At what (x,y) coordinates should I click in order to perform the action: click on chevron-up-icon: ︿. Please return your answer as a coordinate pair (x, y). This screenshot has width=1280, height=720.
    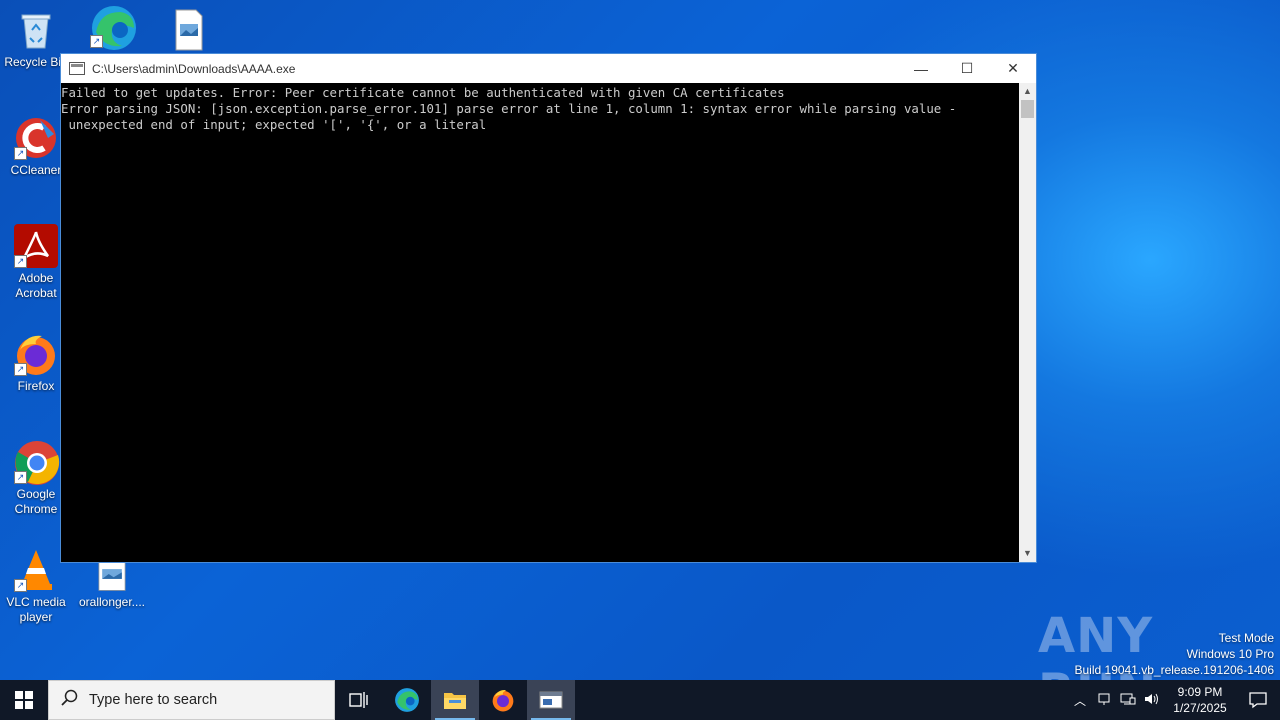
    Looking at the image, I should click on (1080, 700).